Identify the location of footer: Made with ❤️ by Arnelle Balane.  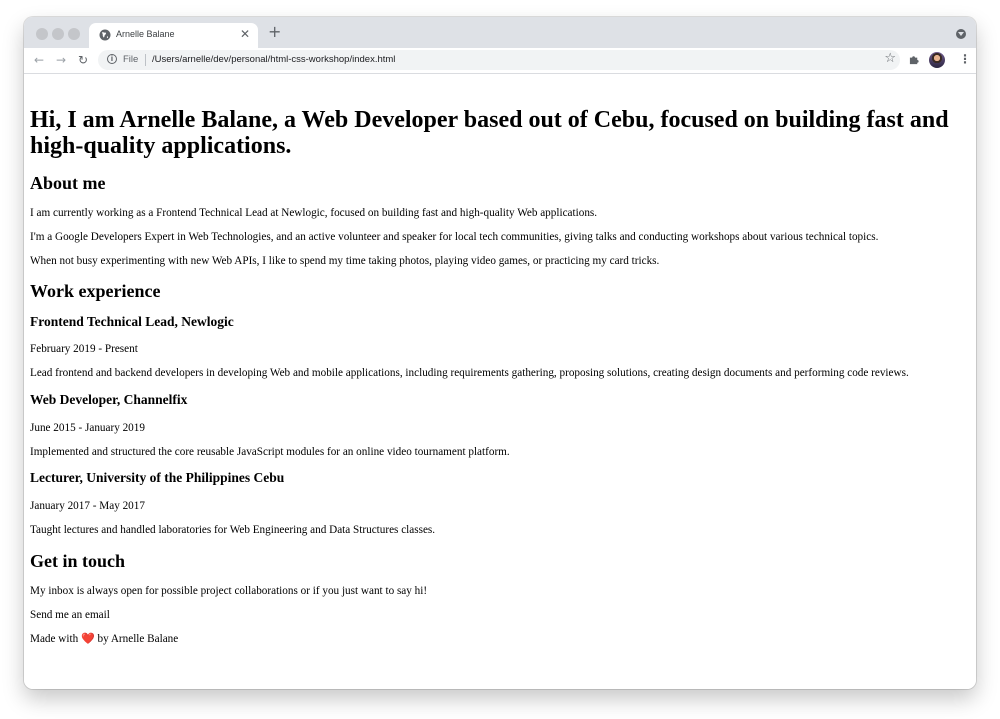
(104, 639).